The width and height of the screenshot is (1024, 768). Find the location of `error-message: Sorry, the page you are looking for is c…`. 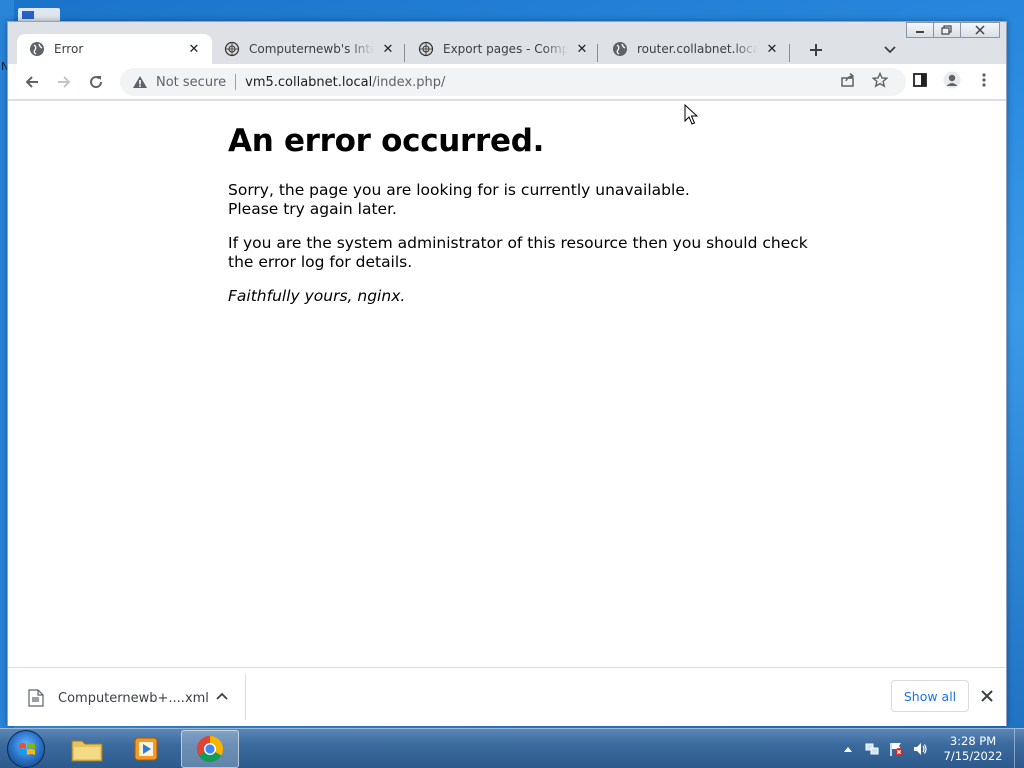

error-message: Sorry, the page you are looking for is c… is located at coordinates (518, 200).